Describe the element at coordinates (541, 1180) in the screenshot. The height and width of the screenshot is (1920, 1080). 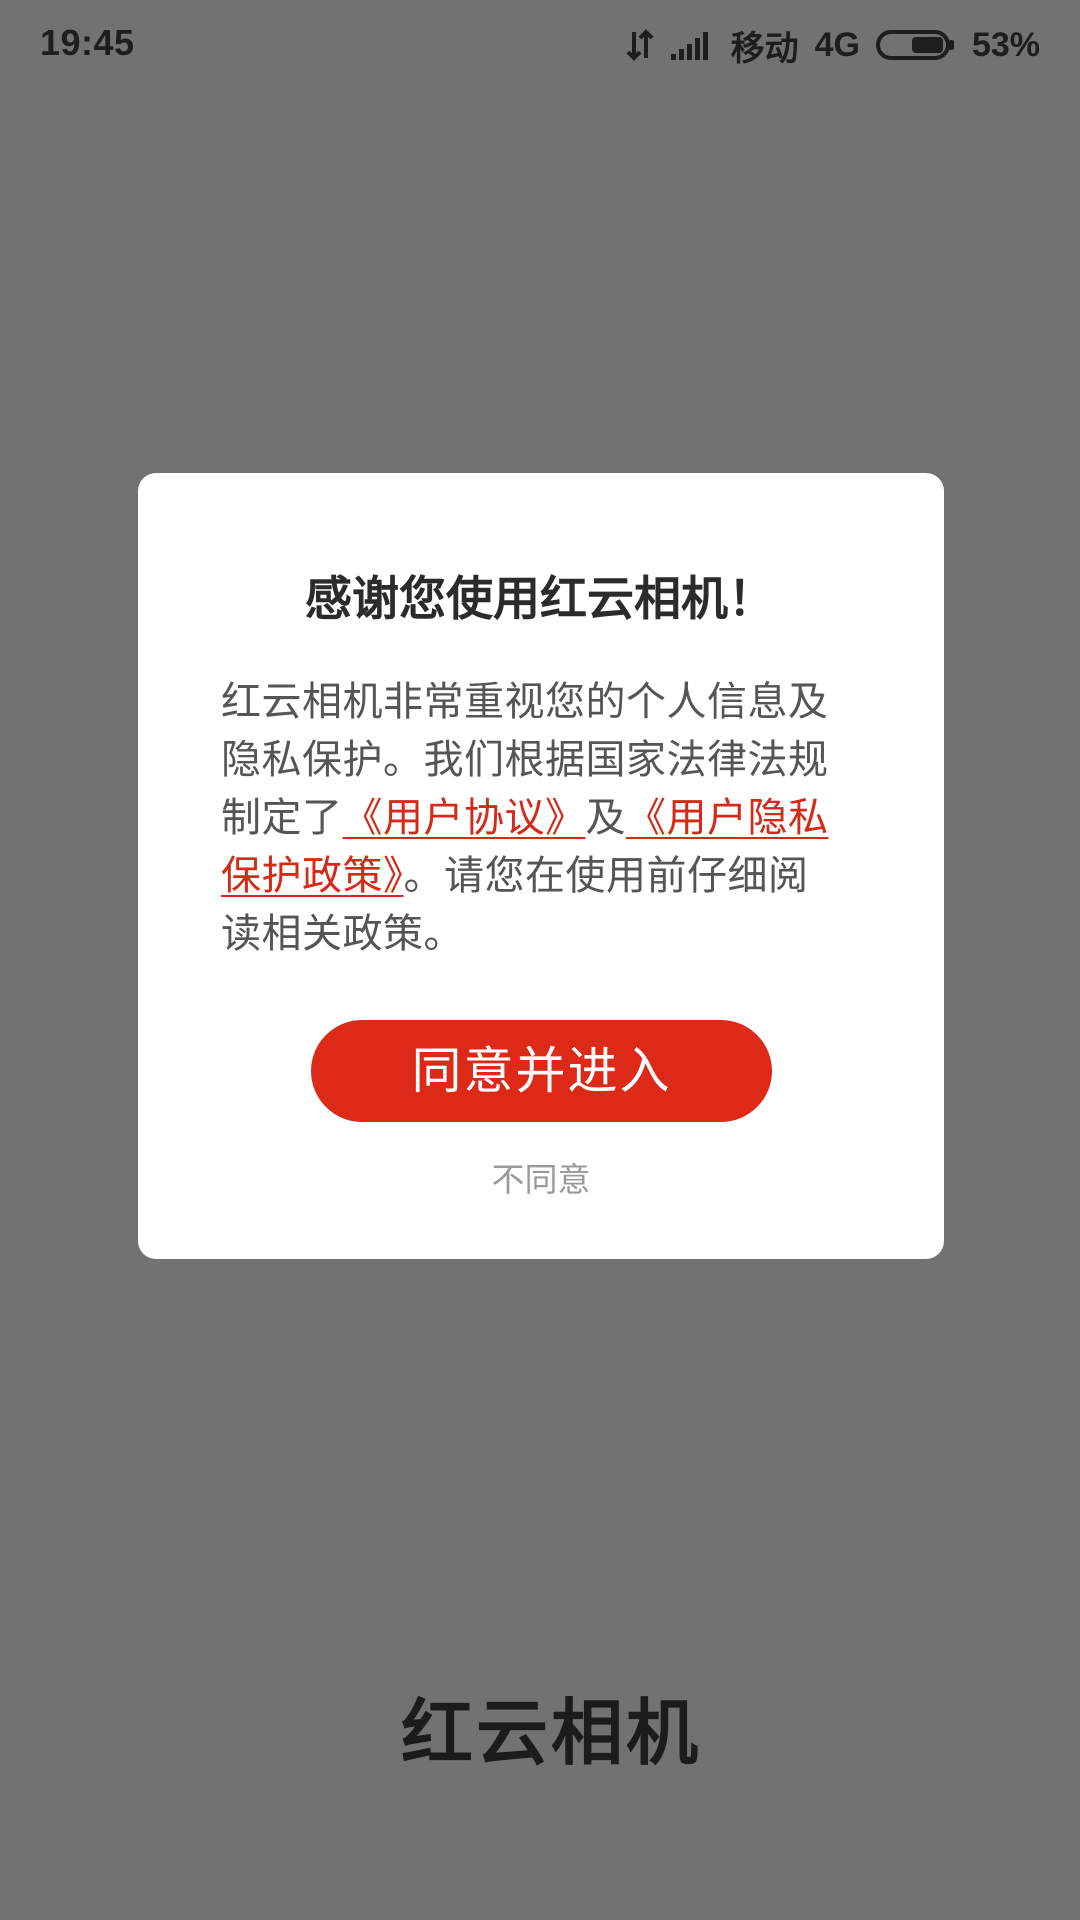
I see `disagree-button: 不同意` at that location.